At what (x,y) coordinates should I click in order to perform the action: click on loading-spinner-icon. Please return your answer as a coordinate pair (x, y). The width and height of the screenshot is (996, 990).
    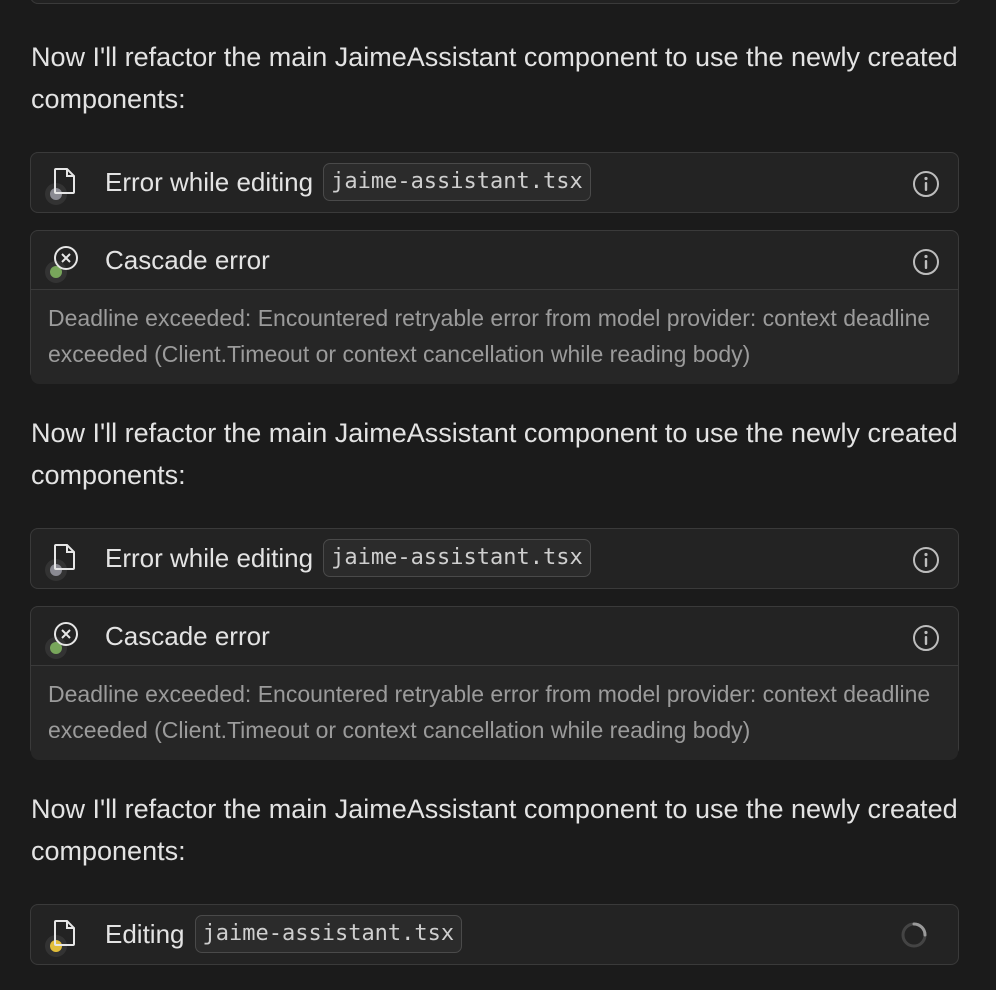
    Looking at the image, I should click on (914, 935).